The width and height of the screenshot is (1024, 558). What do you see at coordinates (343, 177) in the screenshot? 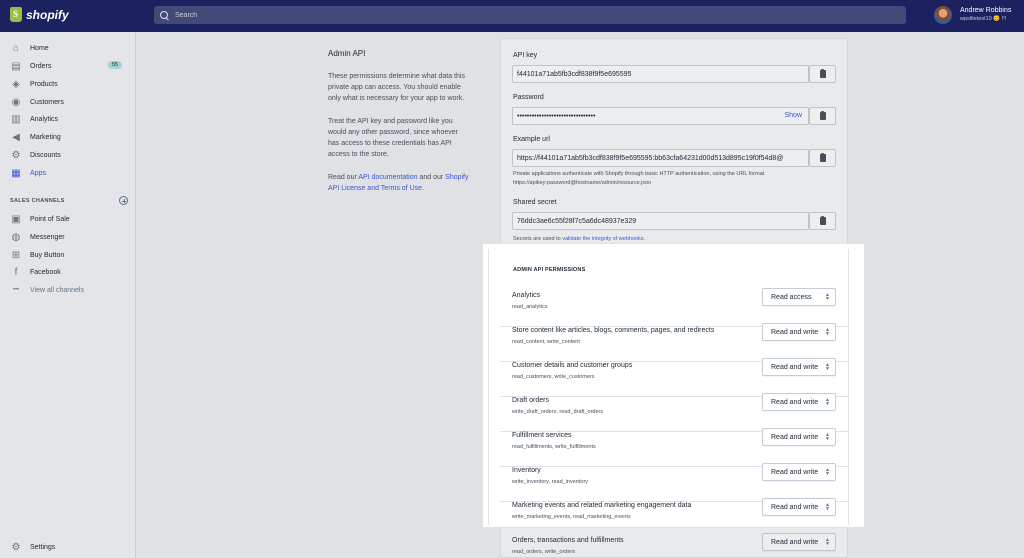
I see `docs-text: Read our` at bounding box center [343, 177].